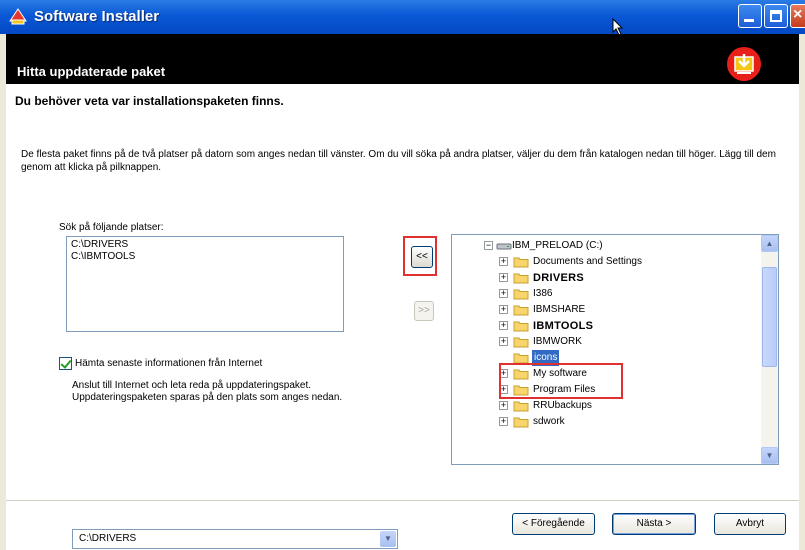  Describe the element at coordinates (549, 421) in the screenshot. I see `tree-node-label: sdwork` at that location.